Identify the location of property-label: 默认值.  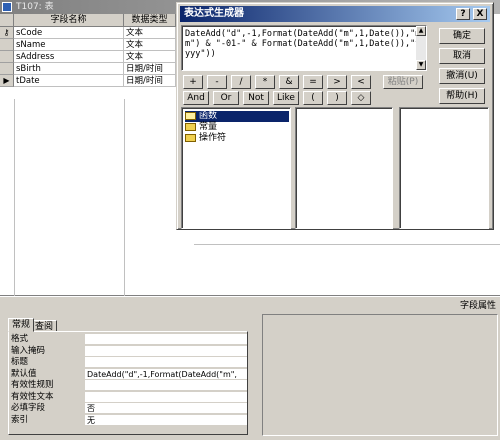
(24, 373).